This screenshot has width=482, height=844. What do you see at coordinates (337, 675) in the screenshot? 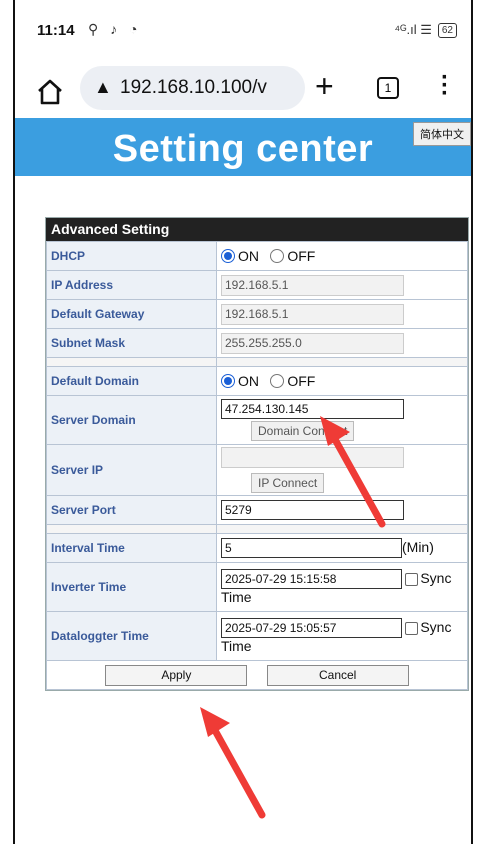
I see `cancel-button: Cancel` at bounding box center [337, 675].